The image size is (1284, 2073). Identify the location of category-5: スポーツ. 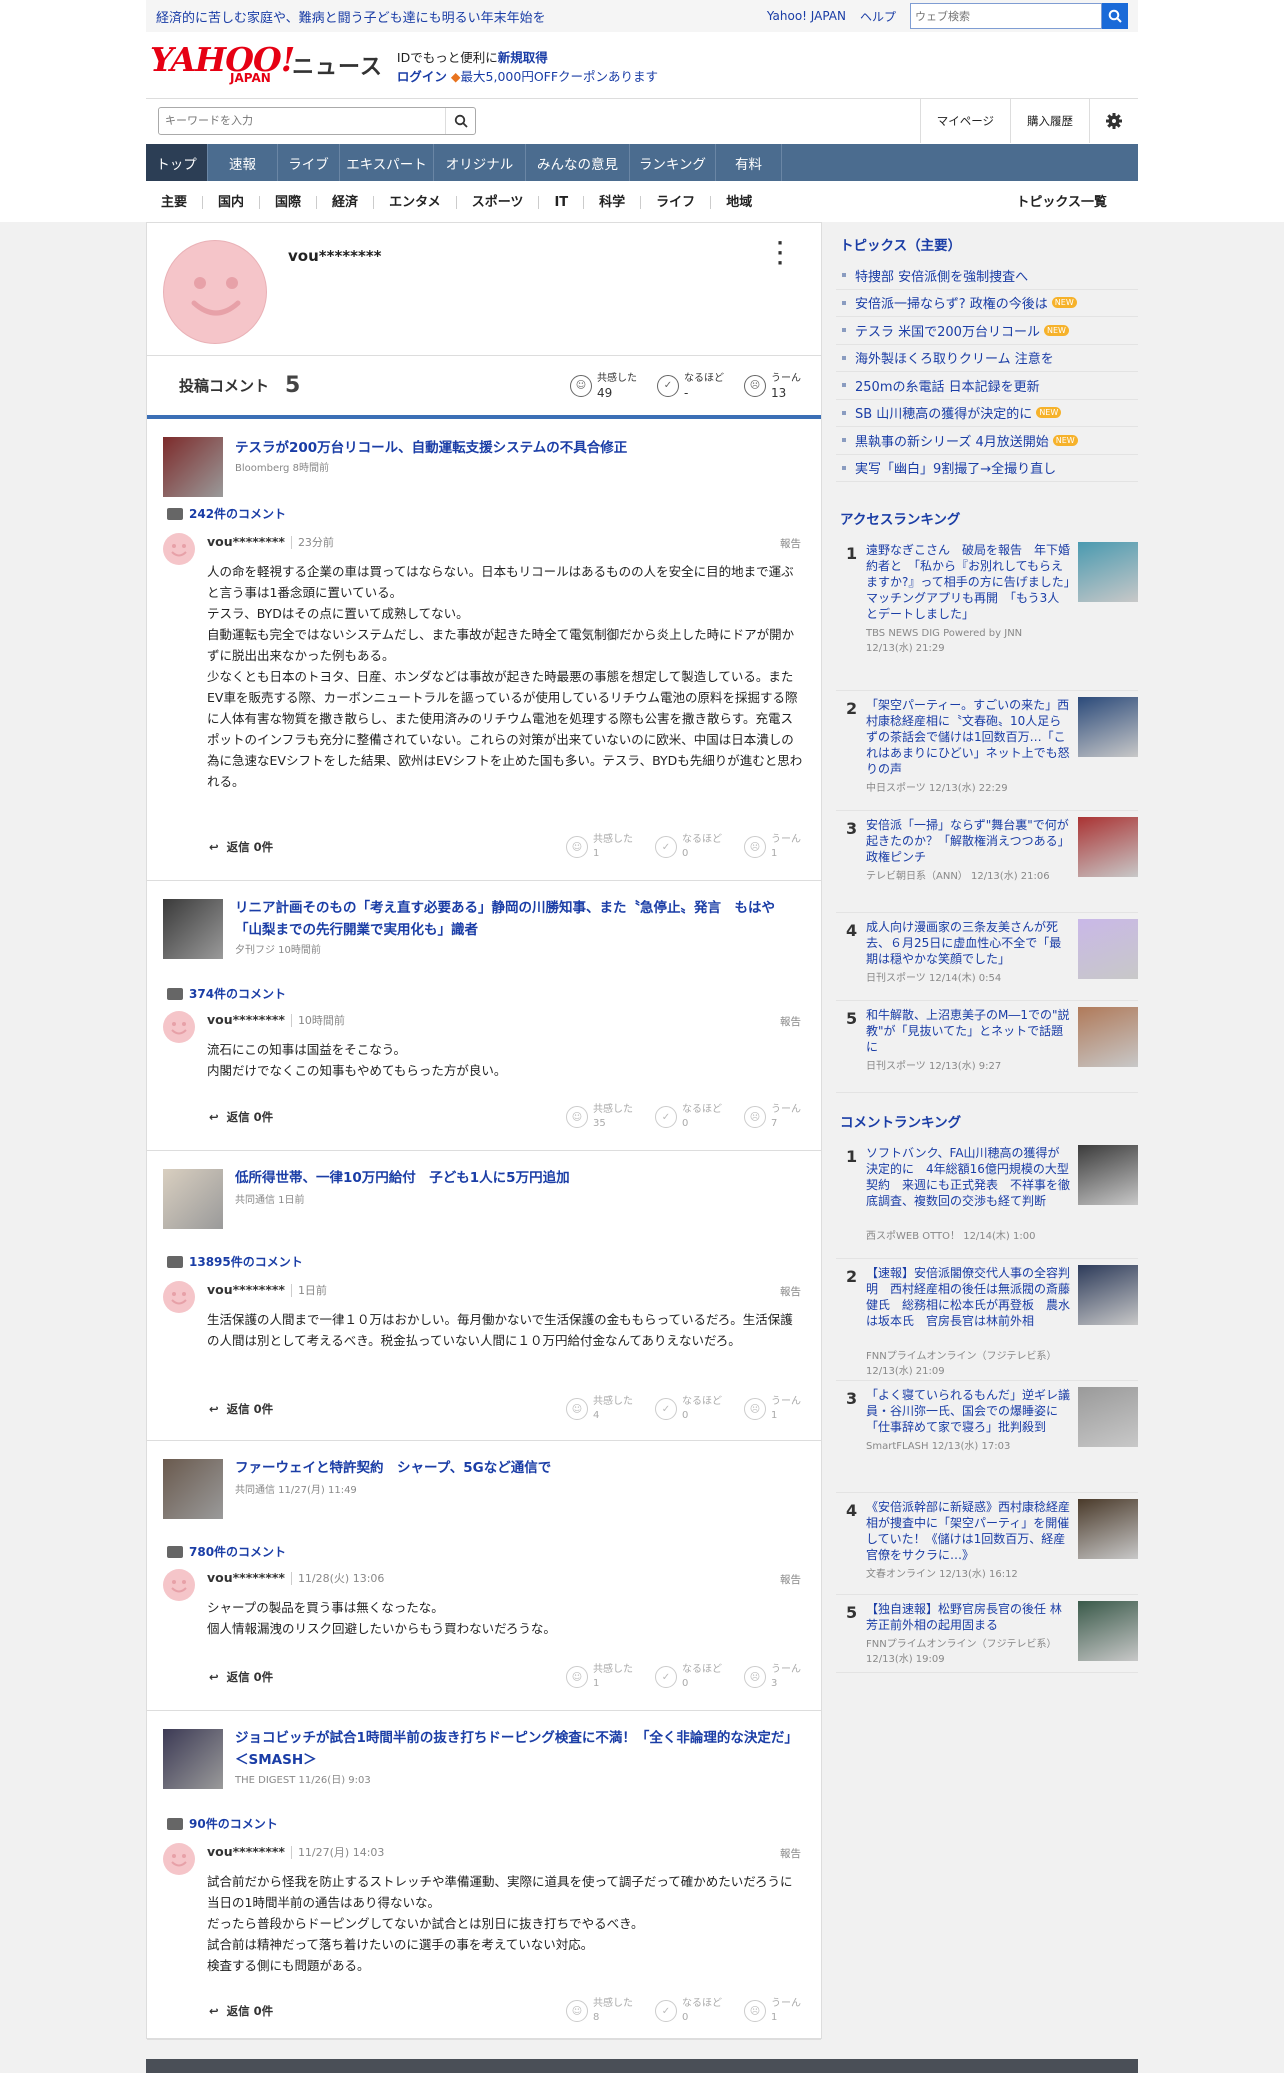
(498, 202).